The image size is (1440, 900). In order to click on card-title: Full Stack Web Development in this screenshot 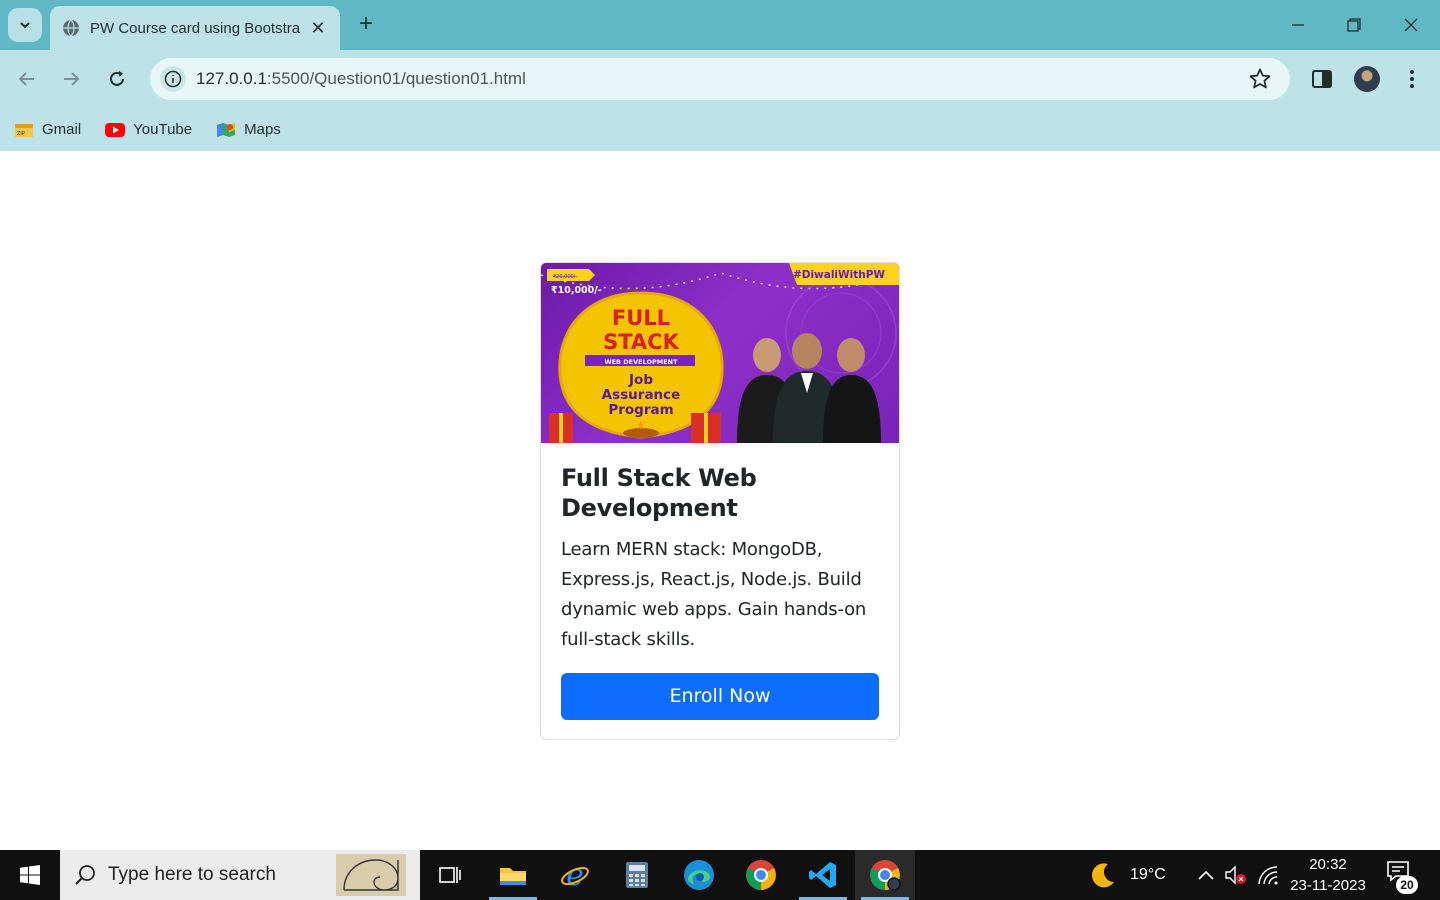, I will do `click(659, 493)`.